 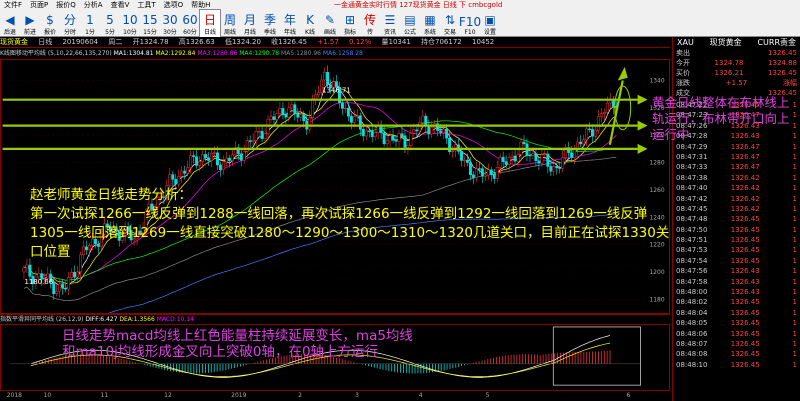 What do you see at coordinates (42, 319) in the screenshot?
I see `macd-name: 指数平滑异同平均线 (26,12,9)` at bounding box center [42, 319].